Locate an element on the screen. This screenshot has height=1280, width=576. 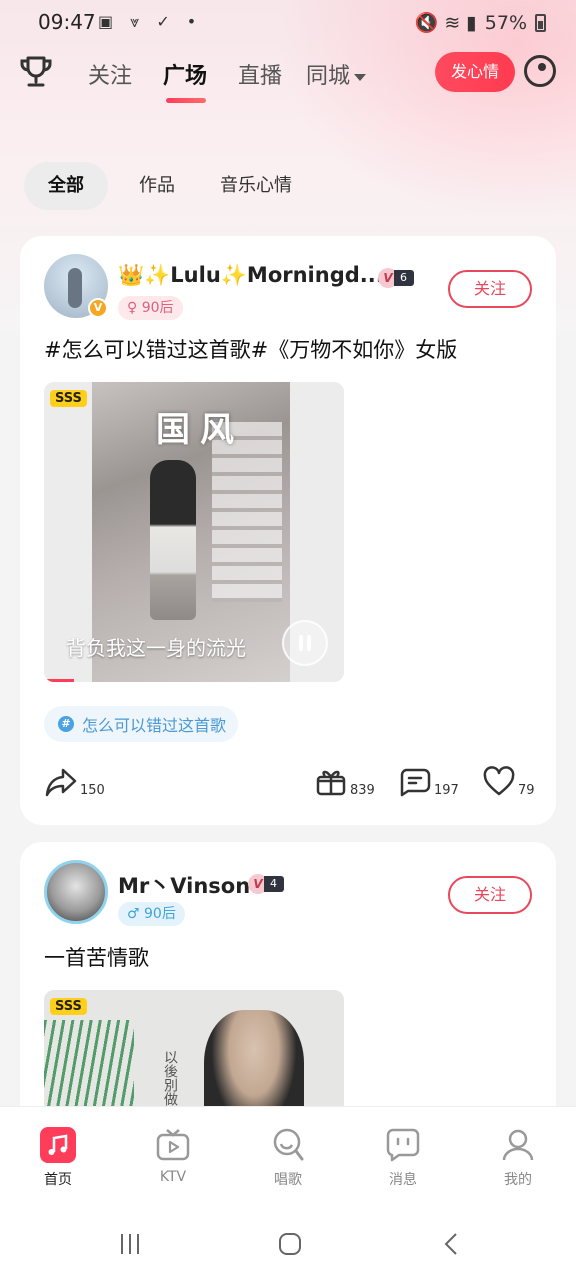
nav-me: 我的 is located at coordinates (518, 1158).